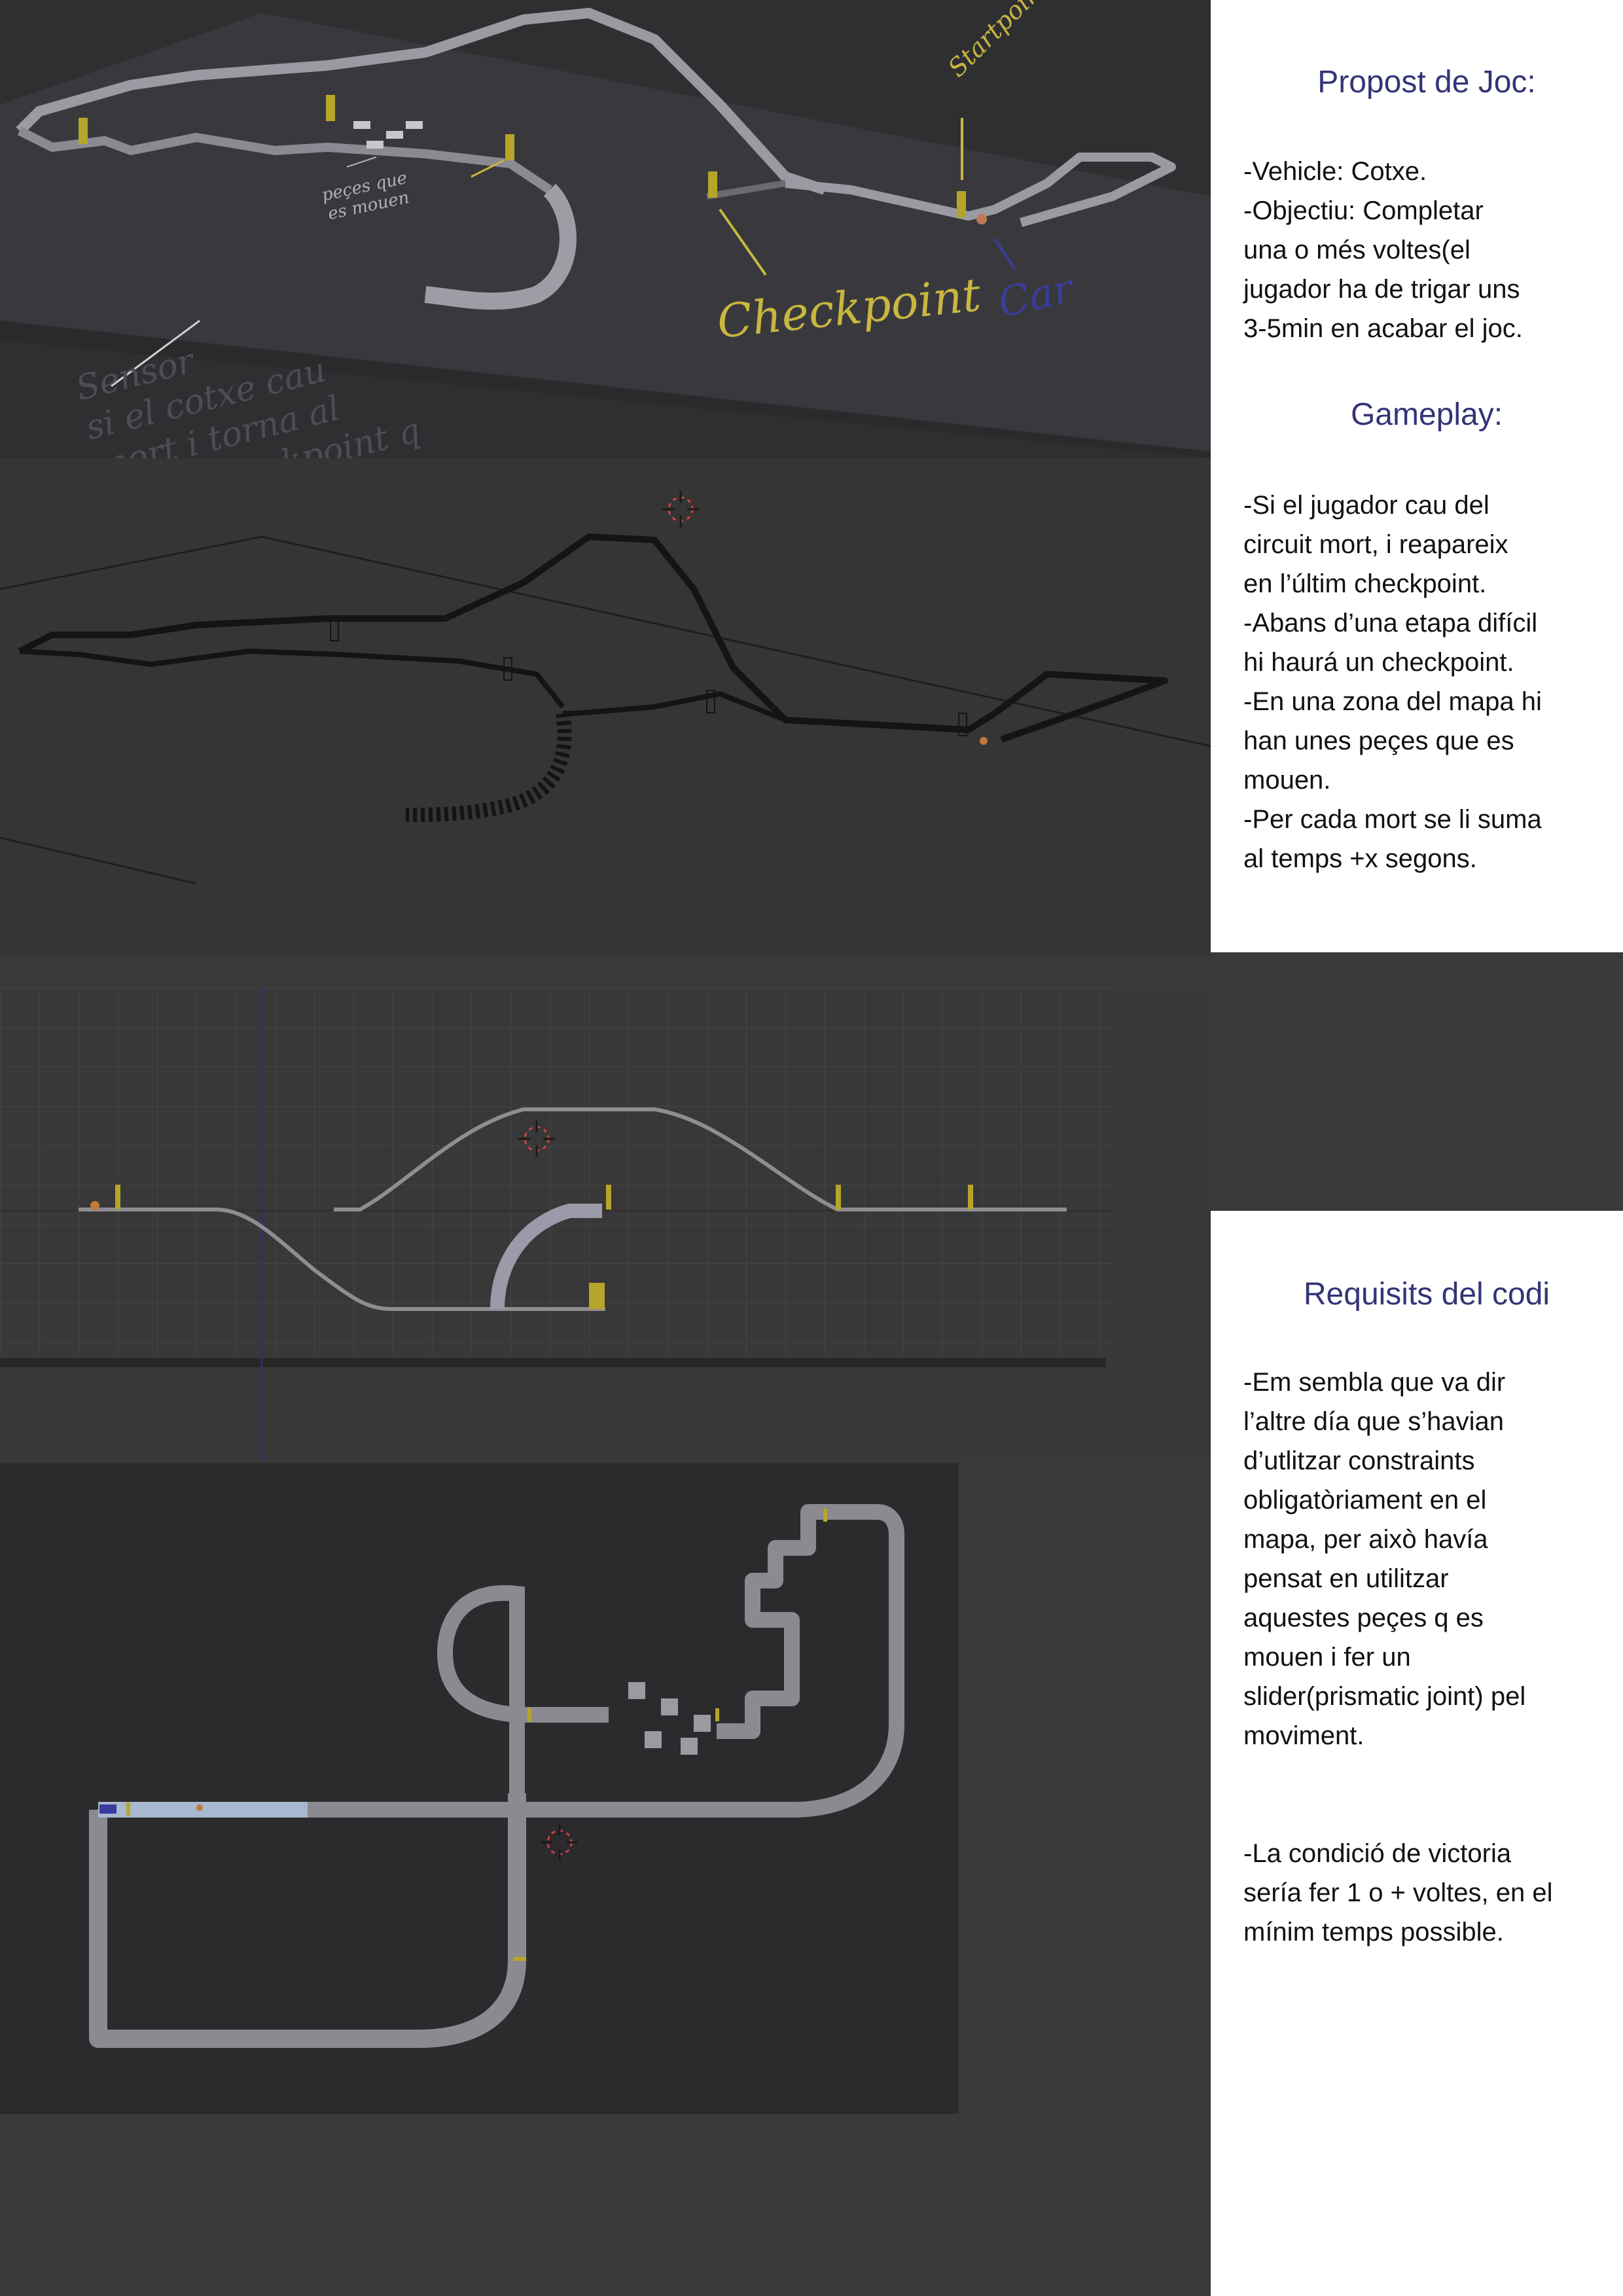 Image resolution: width=1623 pixels, height=2296 pixels. What do you see at coordinates (108, 1809) in the screenshot?
I see `start-marker` at bounding box center [108, 1809].